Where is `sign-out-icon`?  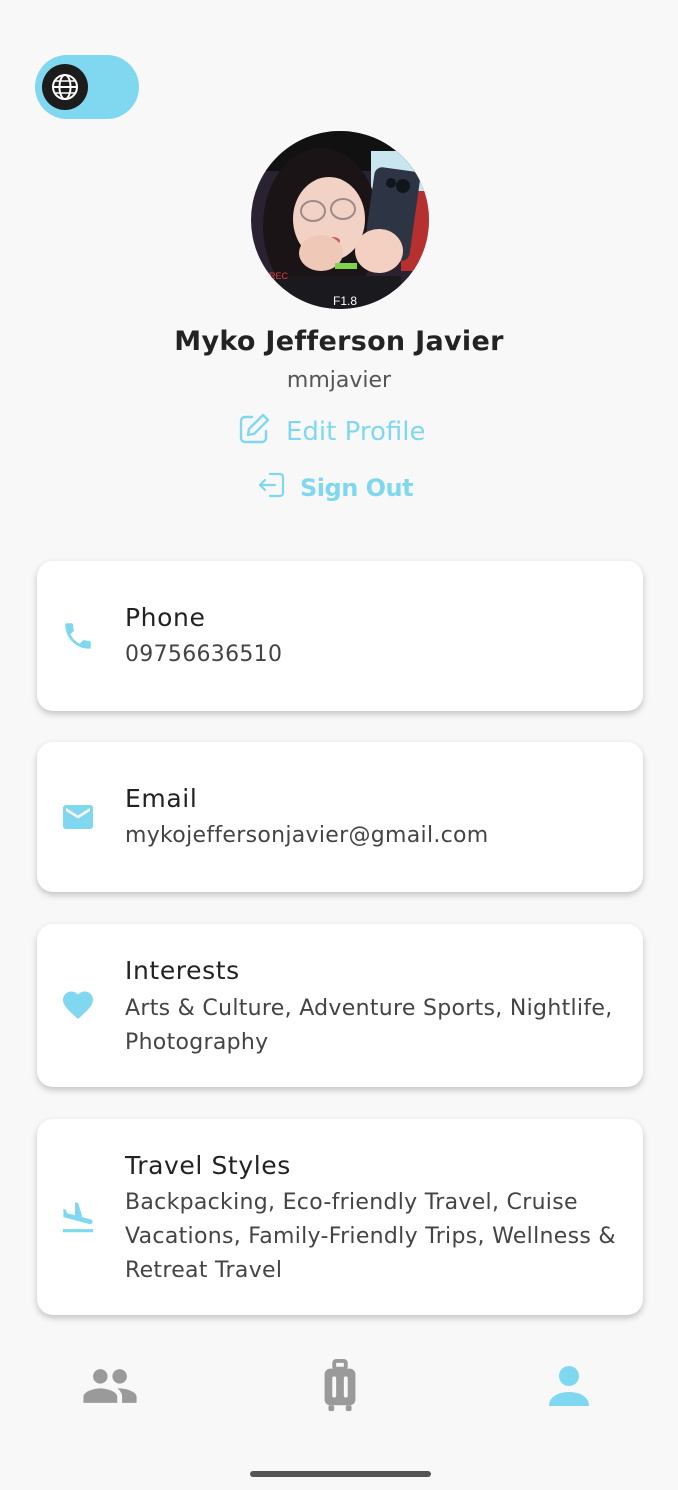 sign-out-icon is located at coordinates (272, 488).